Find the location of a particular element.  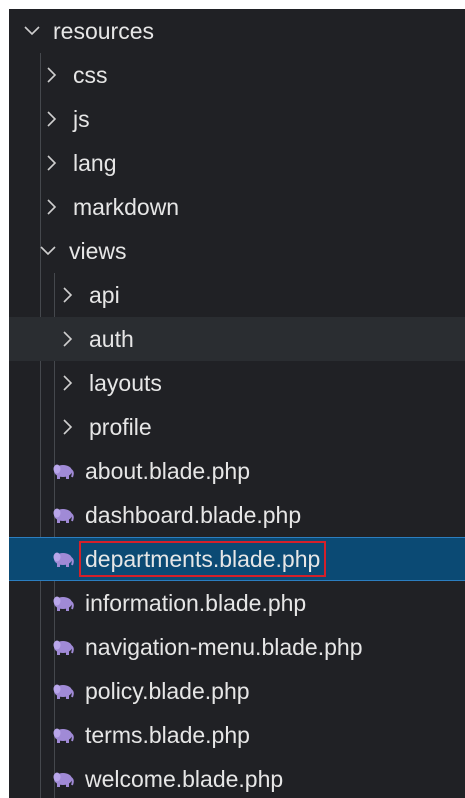

tree-item-auth: auth is located at coordinates (237, 339).